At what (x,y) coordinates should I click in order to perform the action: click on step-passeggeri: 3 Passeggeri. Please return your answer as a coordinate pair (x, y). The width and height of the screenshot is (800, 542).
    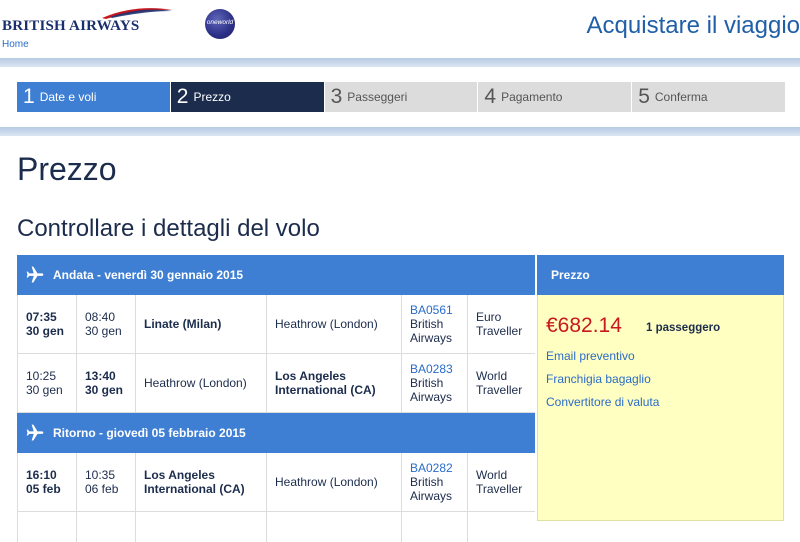
    Looking at the image, I should click on (401, 97).